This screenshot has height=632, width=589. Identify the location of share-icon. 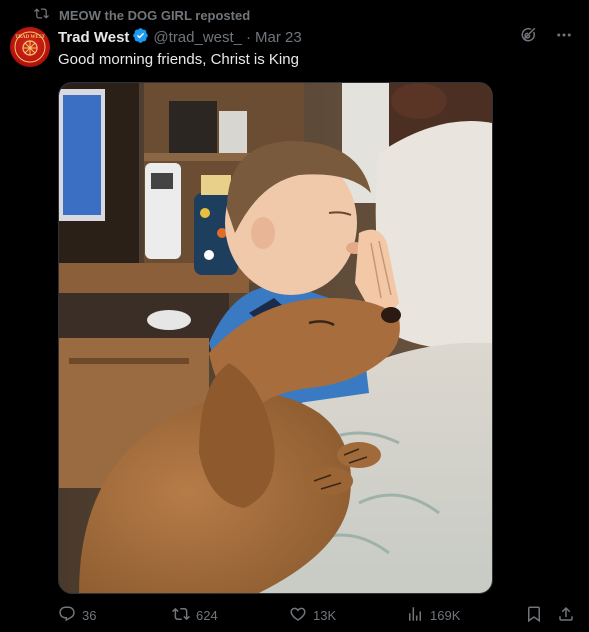
(566, 615).